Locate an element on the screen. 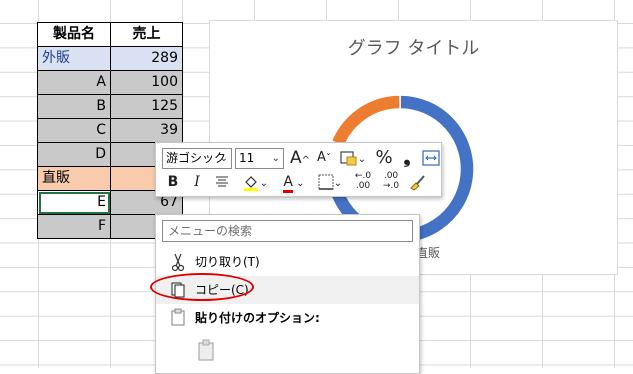  table-row: B 125 is located at coordinates (110, 106).